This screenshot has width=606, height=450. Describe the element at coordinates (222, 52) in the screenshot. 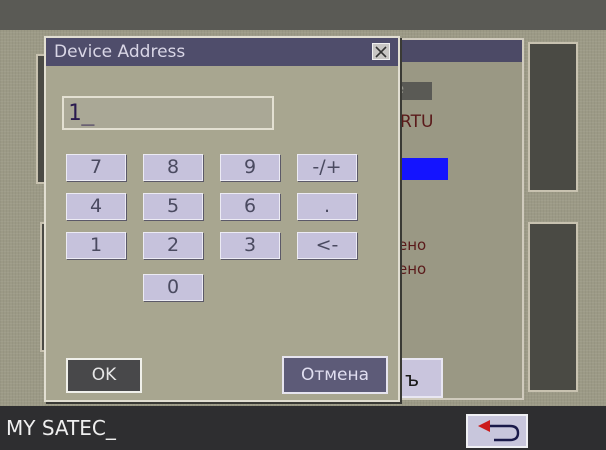

I see `dialog-titlebar: Device Address` at that location.